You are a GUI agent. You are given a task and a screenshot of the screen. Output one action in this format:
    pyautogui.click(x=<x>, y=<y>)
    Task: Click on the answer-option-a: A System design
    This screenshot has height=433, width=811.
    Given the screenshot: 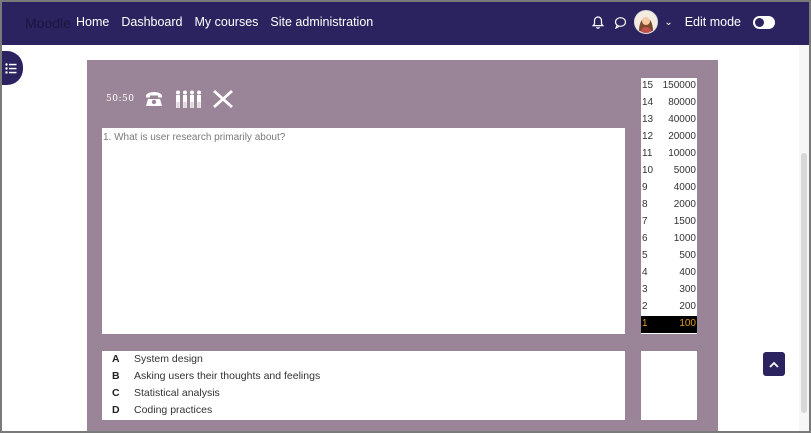 What is the action you would take?
    pyautogui.click(x=157, y=359)
    